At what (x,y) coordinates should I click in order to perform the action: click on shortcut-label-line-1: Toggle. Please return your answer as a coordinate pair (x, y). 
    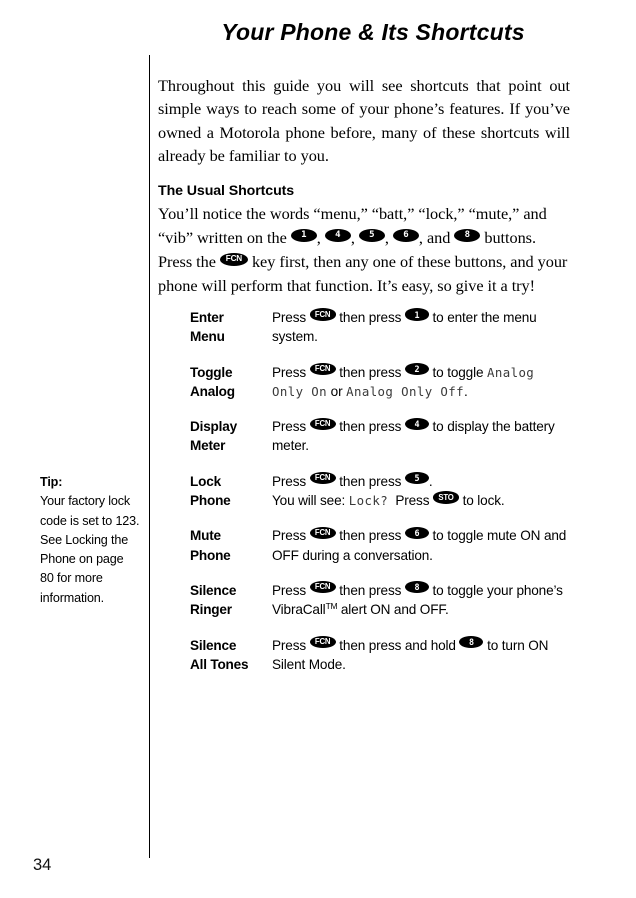
    Looking at the image, I should click on (211, 372).